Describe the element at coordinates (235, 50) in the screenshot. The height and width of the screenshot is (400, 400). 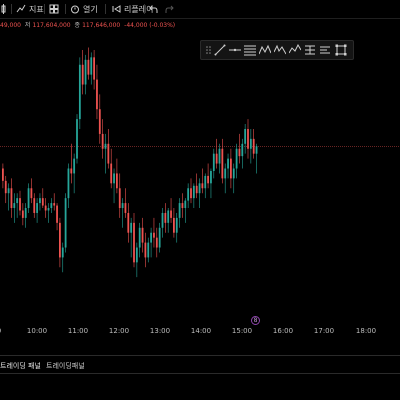
I see `horizontal-line-icon` at that location.